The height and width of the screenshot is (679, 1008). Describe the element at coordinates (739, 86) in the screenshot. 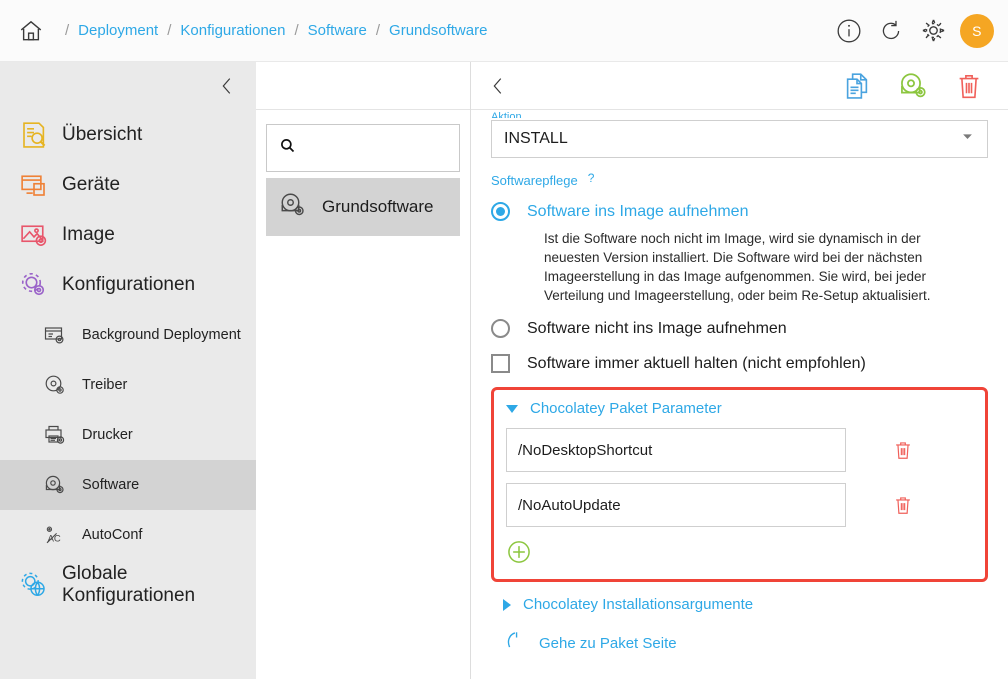

I see `detail-toolbar` at that location.